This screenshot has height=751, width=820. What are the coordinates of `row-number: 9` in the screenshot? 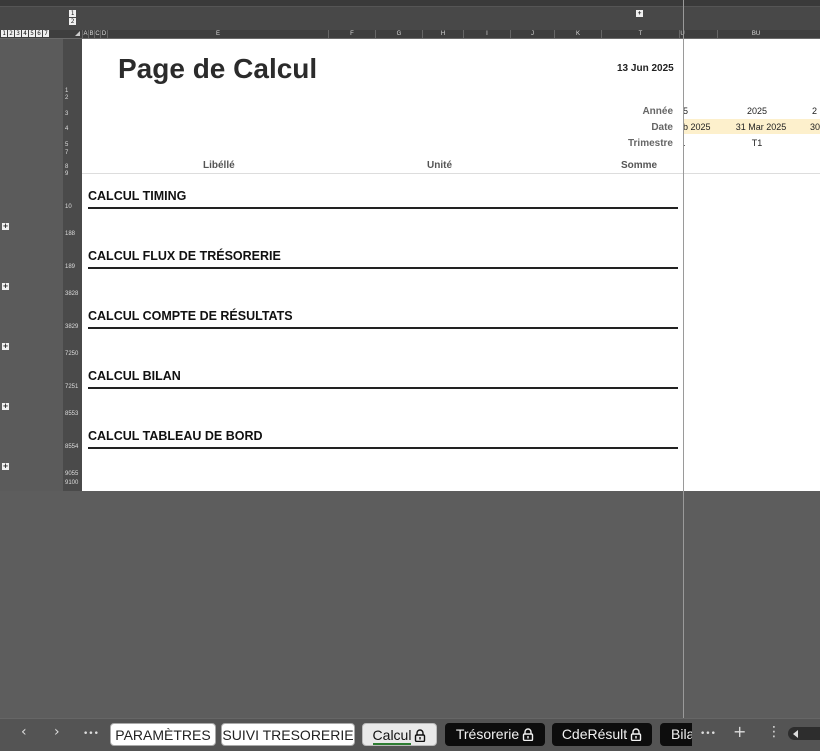 It's located at (73, 174).